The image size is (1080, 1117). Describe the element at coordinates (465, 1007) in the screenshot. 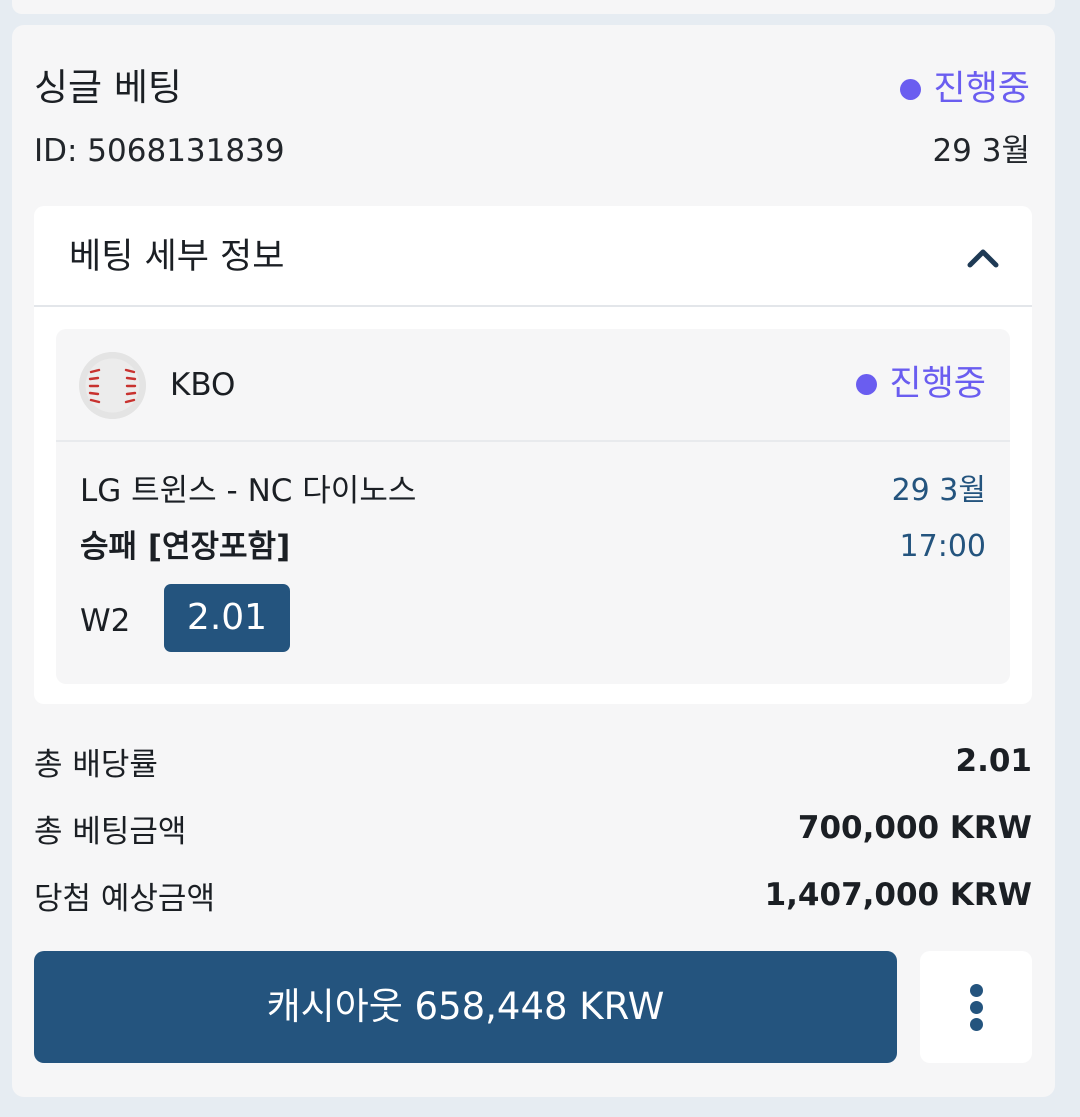

I see `cashout-button: 캐시아웃 658,448 KRW` at that location.